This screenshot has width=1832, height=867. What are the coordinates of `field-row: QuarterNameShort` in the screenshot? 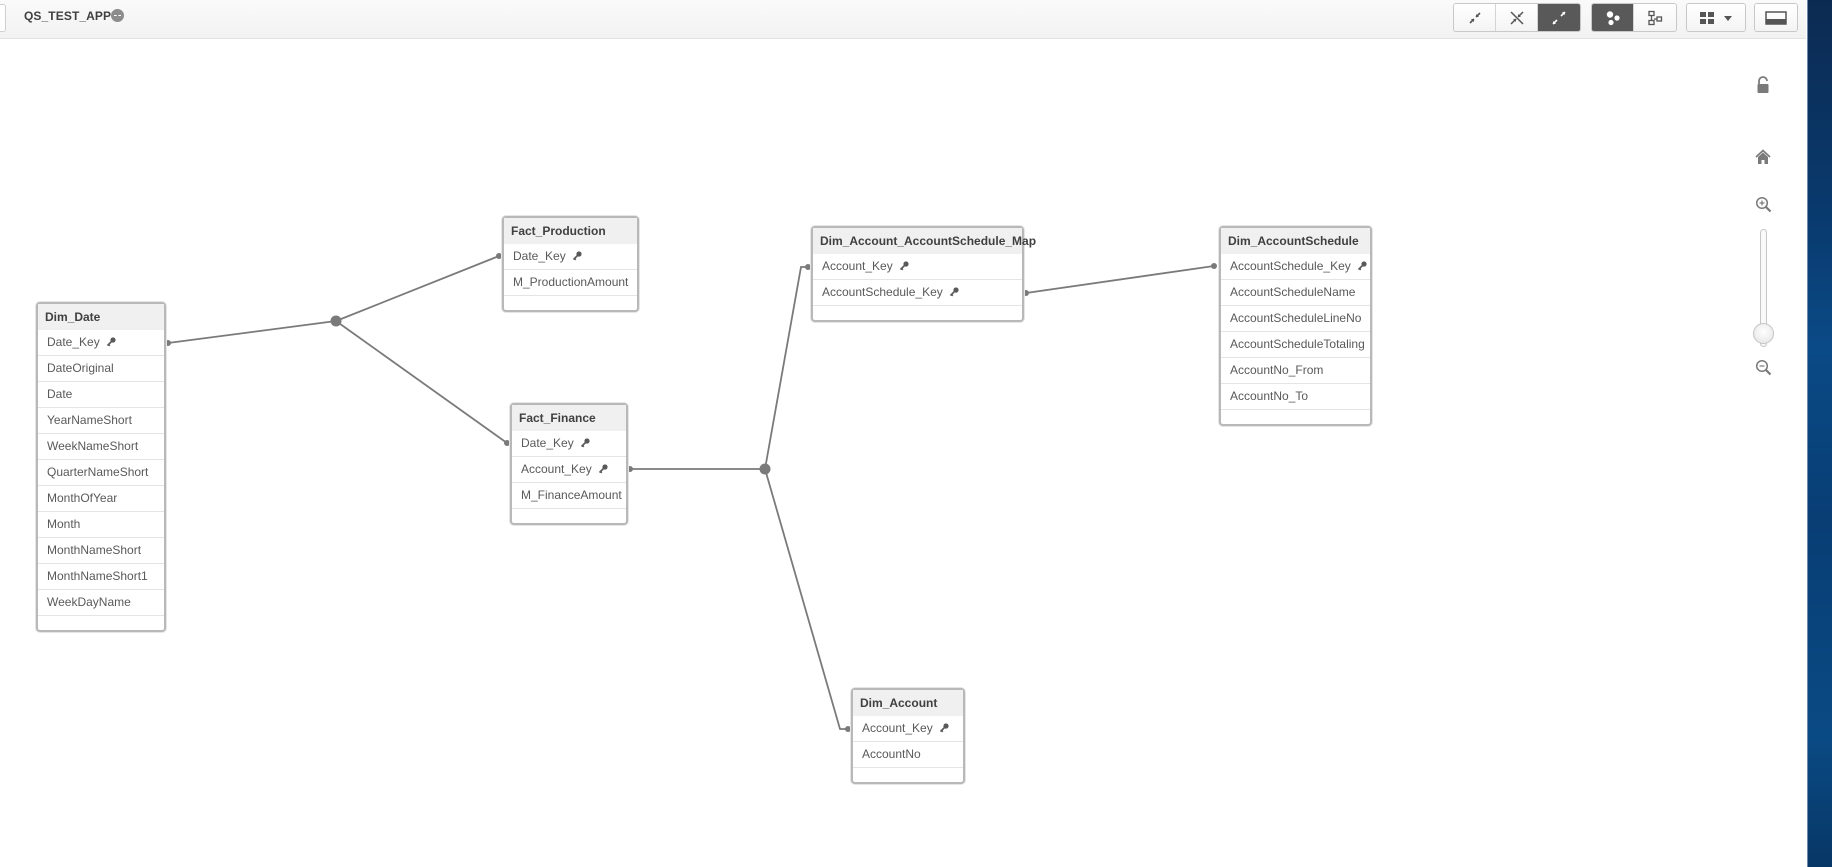 It's located at (101, 473).